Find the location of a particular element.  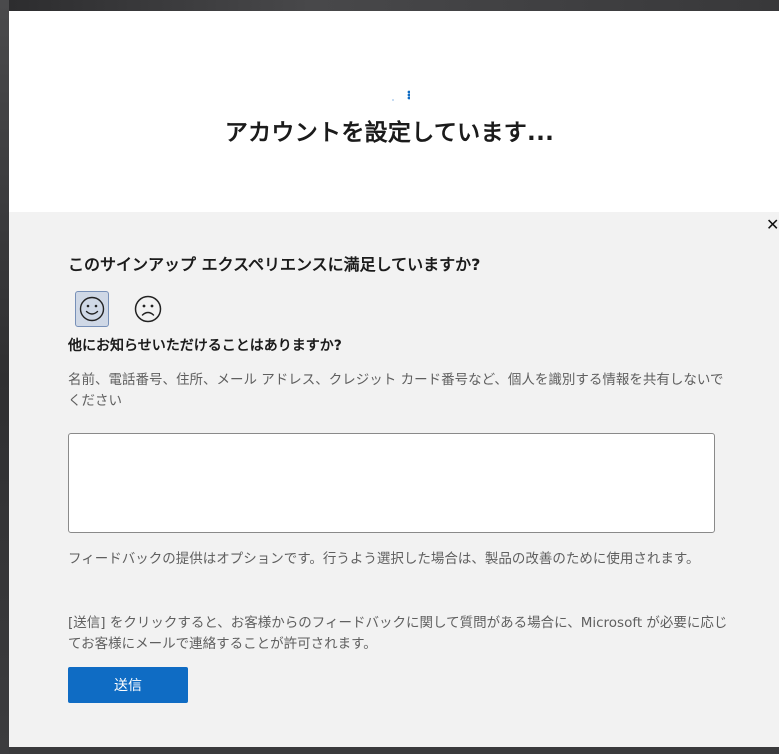

loading-spinner-icon is located at coordinates (401, 95).